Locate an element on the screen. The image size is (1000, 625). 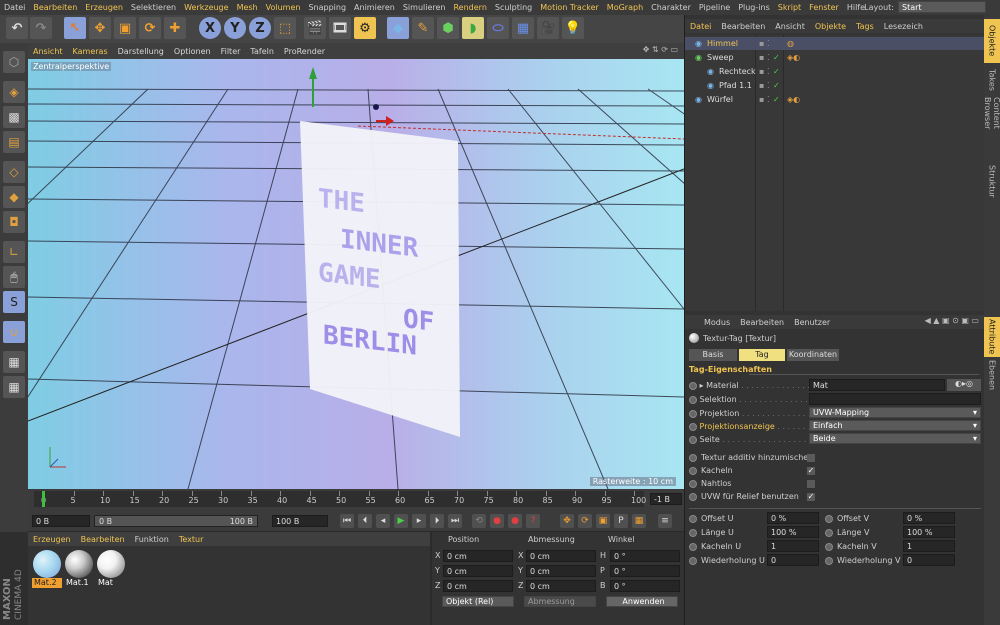
light-icon: 💡 is located at coordinates (573, 28).